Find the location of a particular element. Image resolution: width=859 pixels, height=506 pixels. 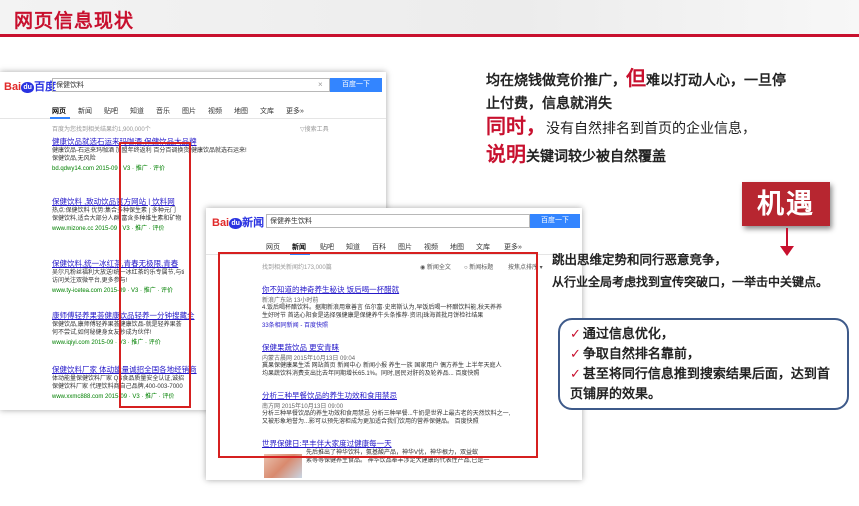

strategy-line-1: 跳出思维定势和同行恶意竞争， is located at coordinates (640, 260).